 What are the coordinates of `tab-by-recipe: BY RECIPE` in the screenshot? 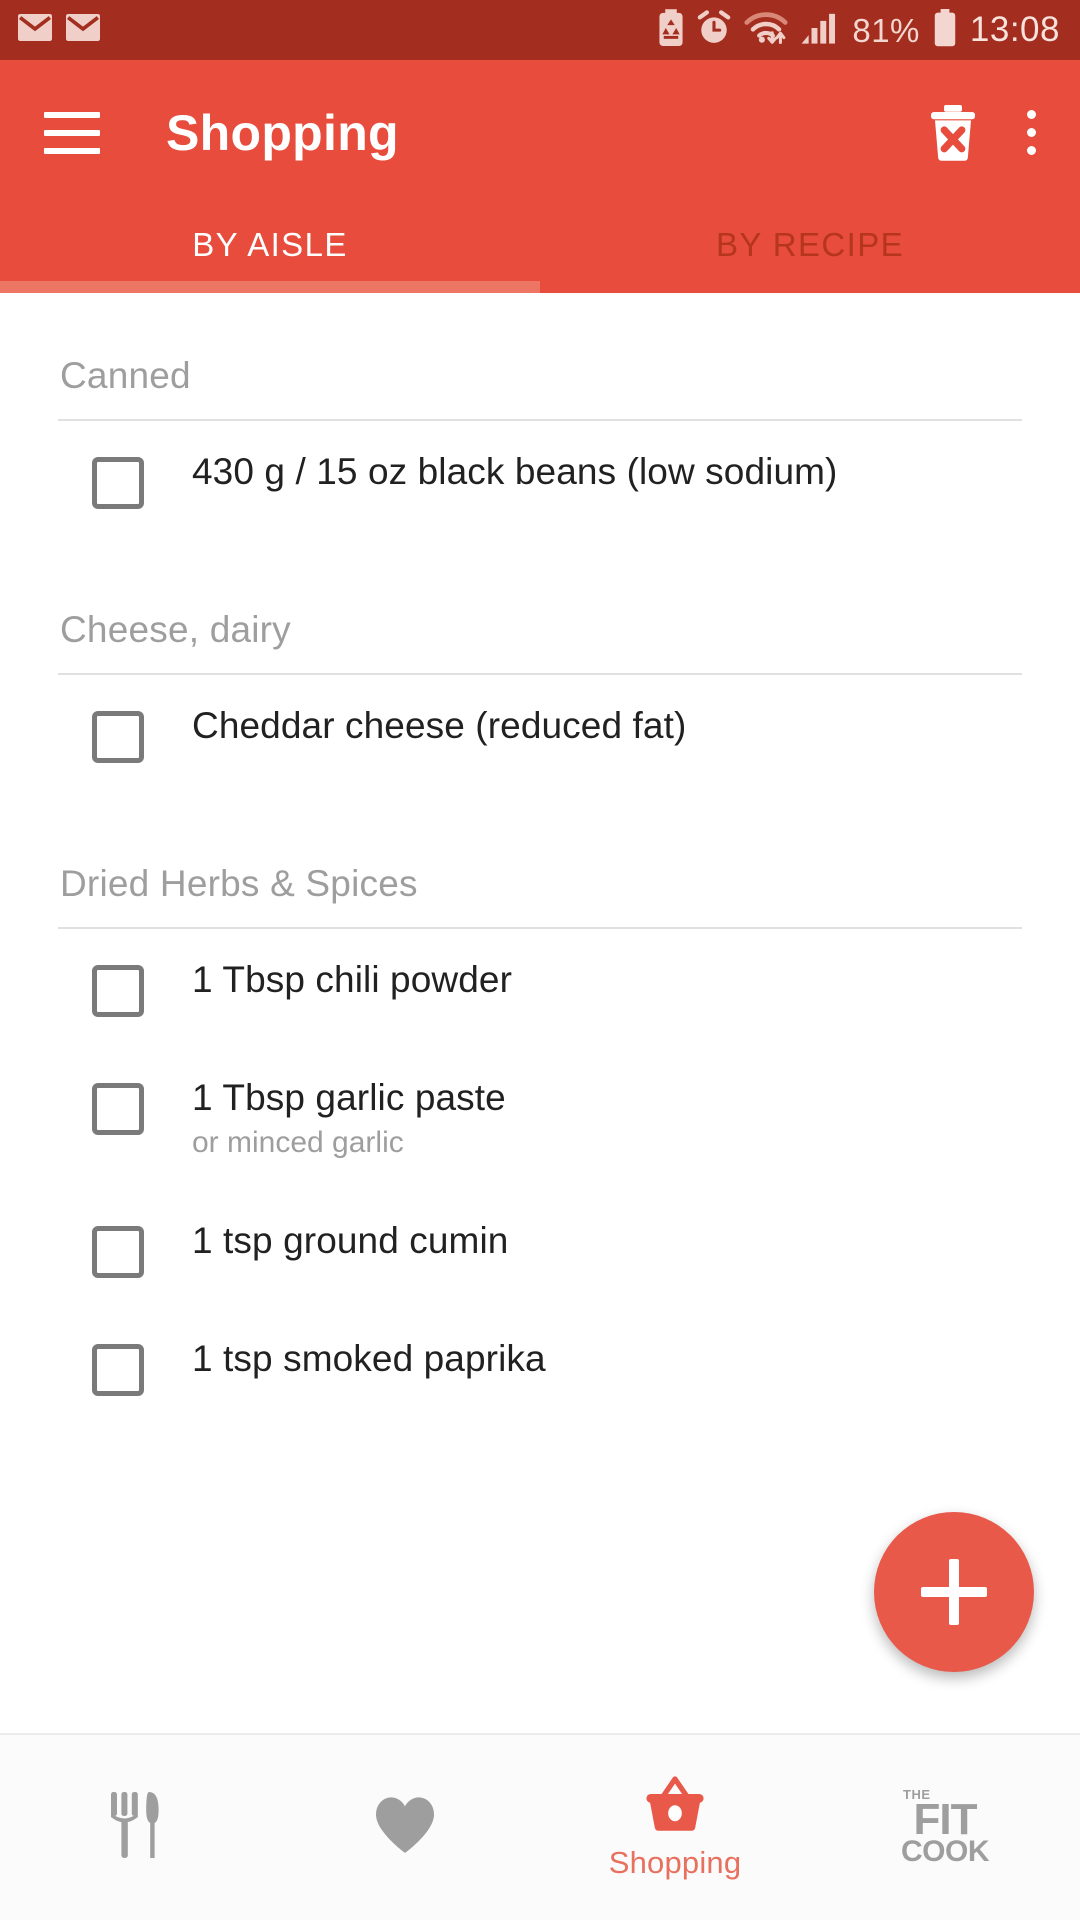 It's located at (810, 249).